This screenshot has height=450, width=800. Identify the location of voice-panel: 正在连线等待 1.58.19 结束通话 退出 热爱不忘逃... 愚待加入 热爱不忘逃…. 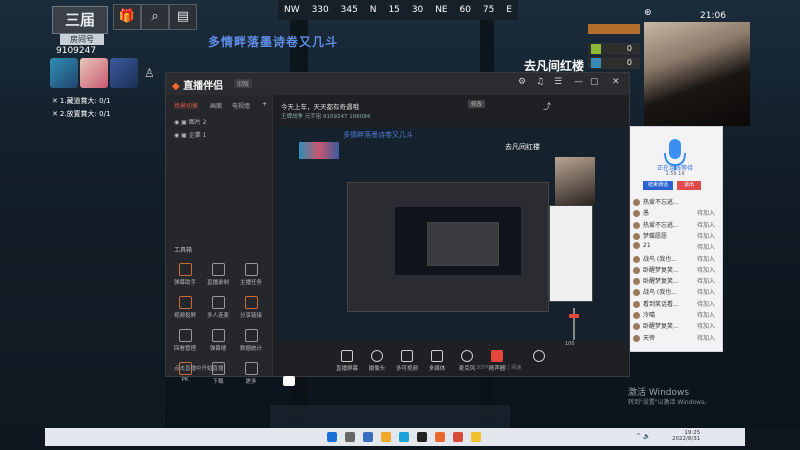
(675, 239).